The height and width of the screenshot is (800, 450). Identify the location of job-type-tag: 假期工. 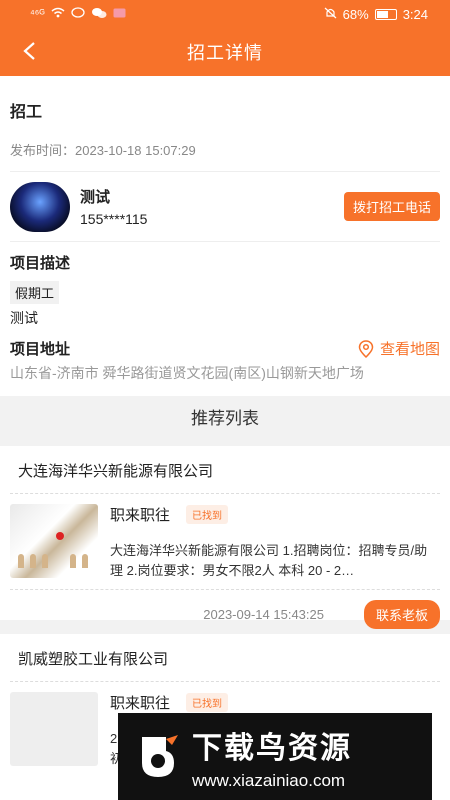
(35, 292).